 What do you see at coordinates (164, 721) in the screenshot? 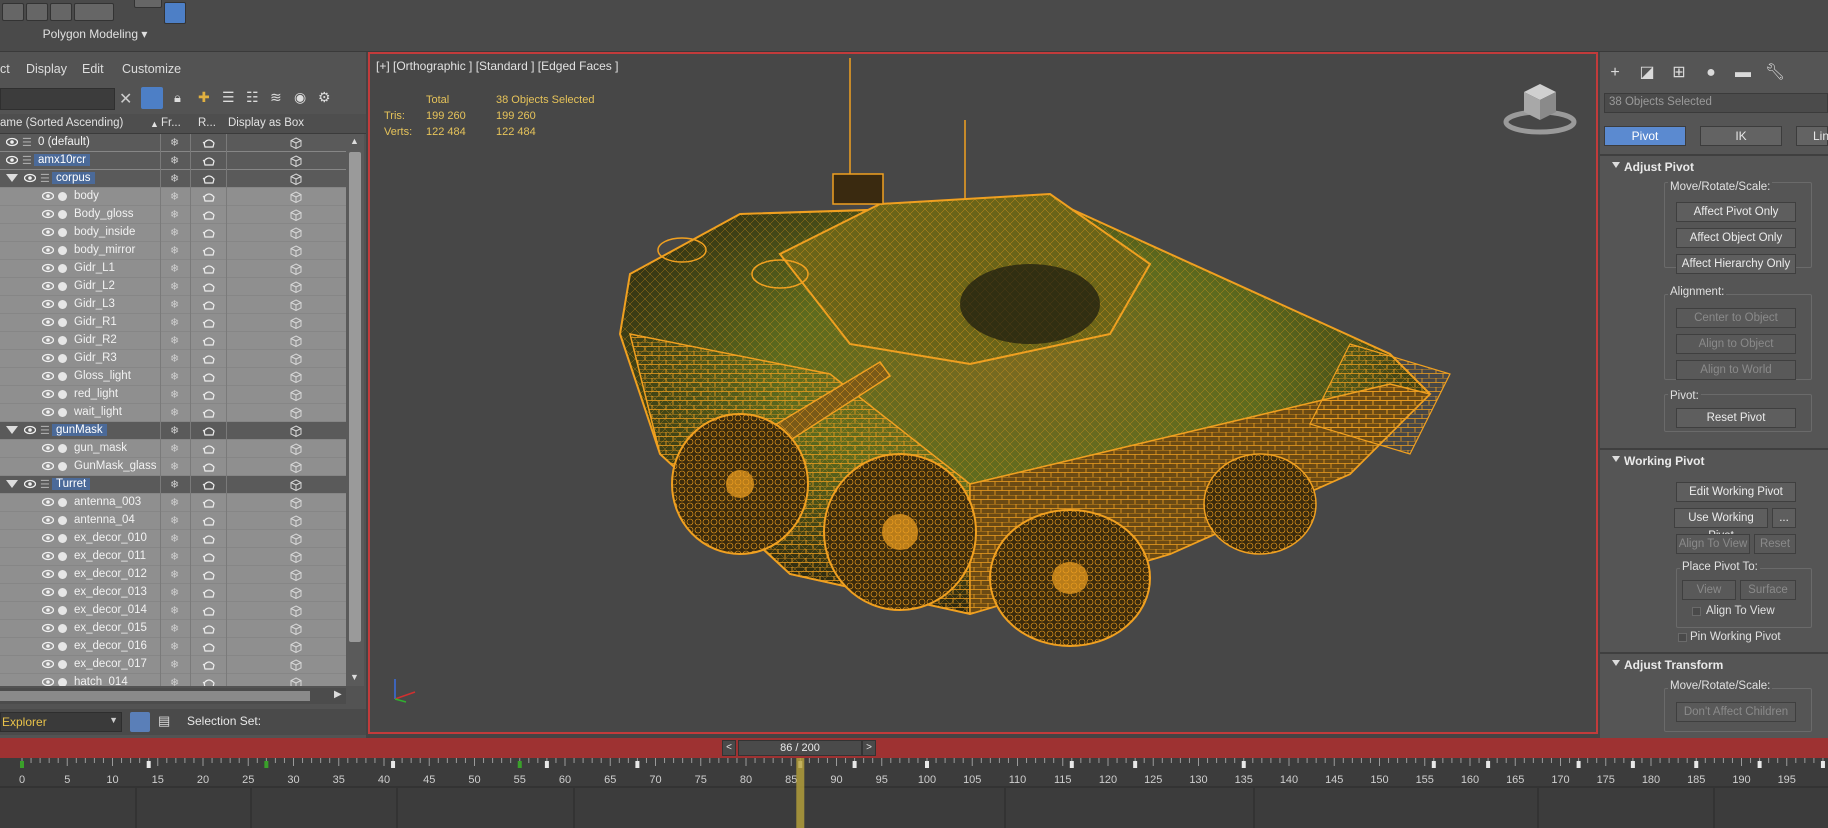
I see `scene-explorer-icon: ▤` at bounding box center [164, 721].